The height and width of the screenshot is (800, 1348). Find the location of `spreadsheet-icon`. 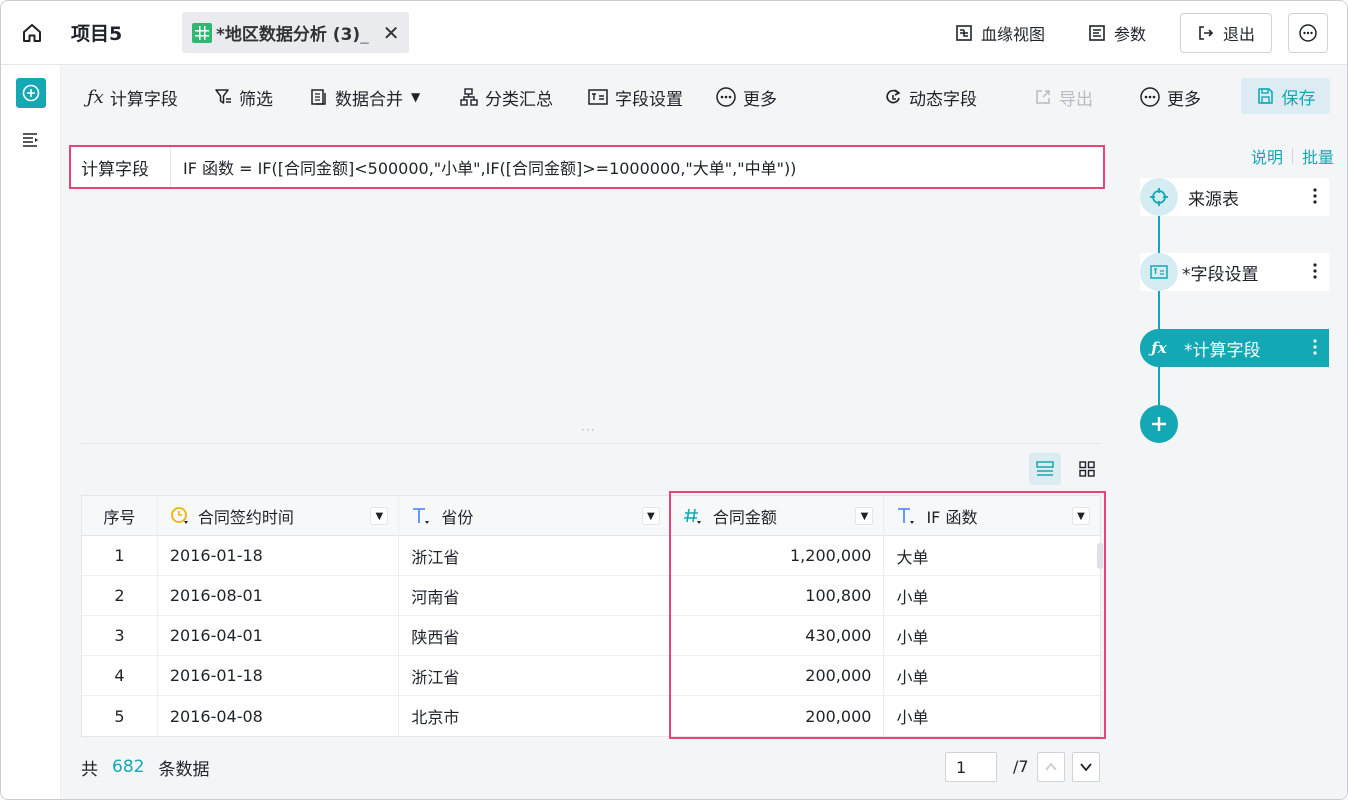

spreadsheet-icon is located at coordinates (202, 32).